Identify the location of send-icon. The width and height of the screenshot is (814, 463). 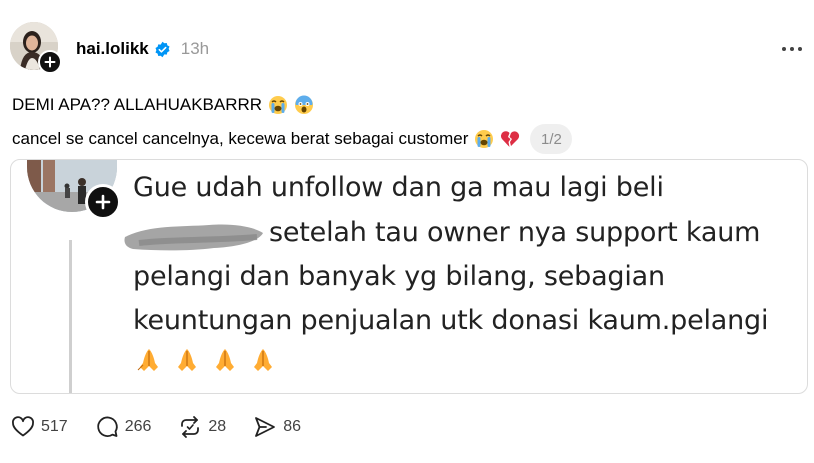
(265, 427).